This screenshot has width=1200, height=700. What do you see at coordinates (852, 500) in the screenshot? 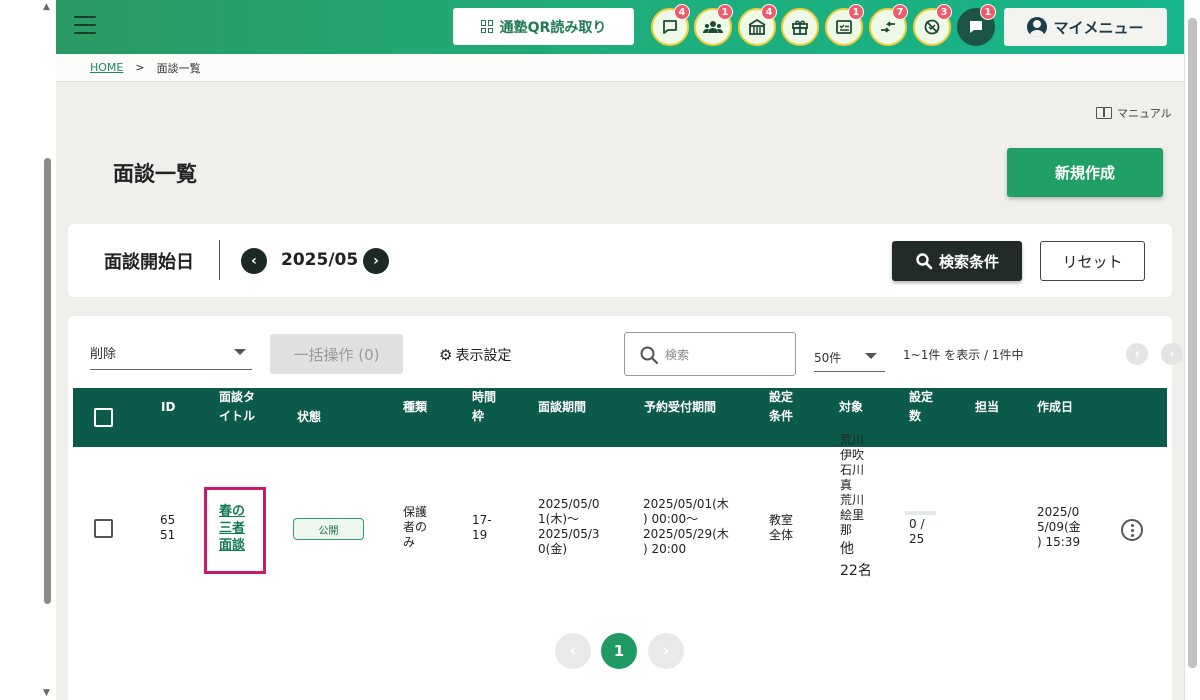
I see `target-line: 荒川` at bounding box center [852, 500].